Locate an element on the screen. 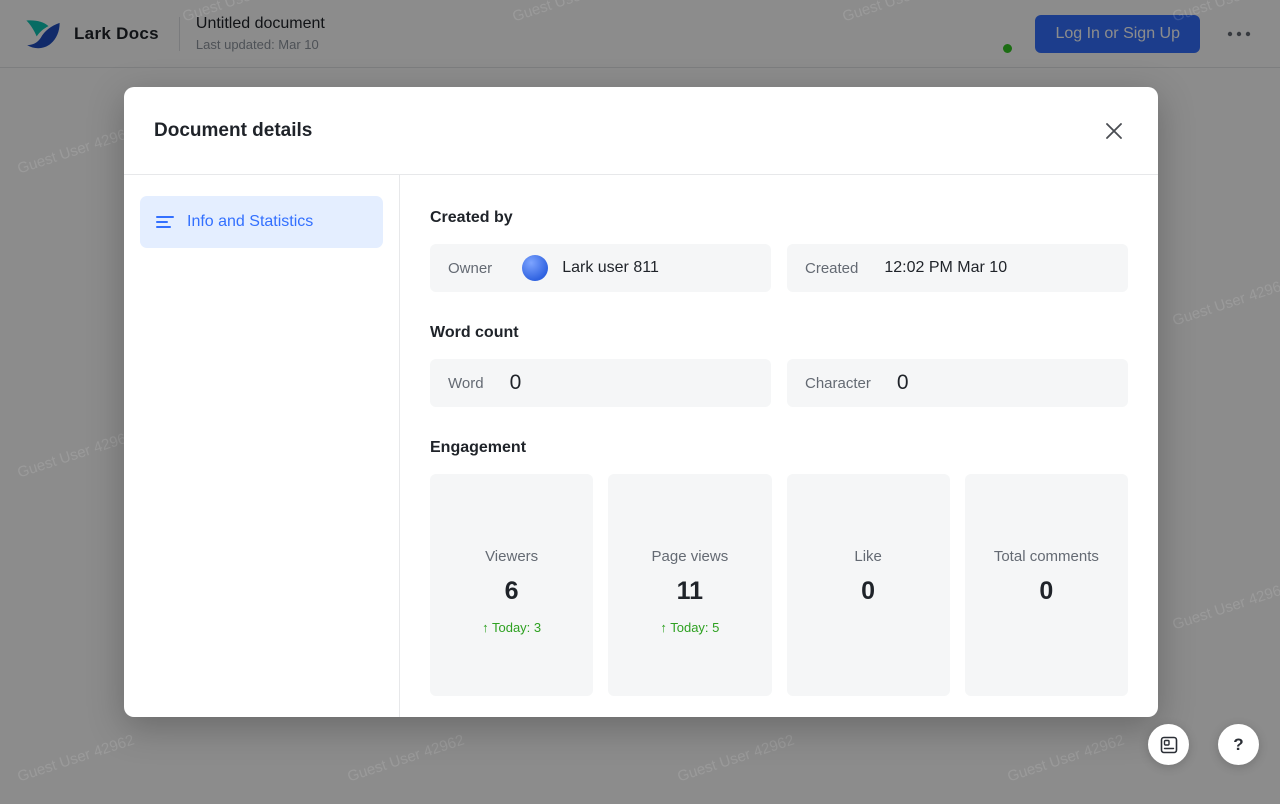 The image size is (1280, 804). word-label: Word is located at coordinates (466, 383).